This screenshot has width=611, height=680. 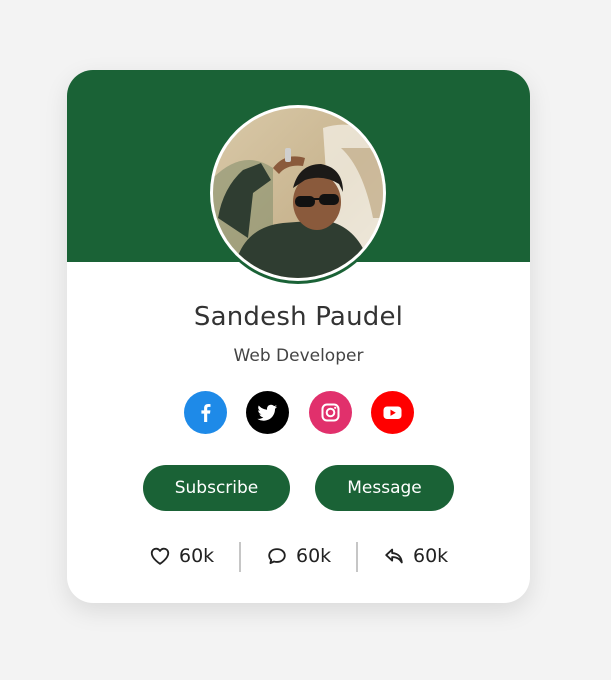 What do you see at coordinates (431, 556) in the screenshot?
I see `shares-count: 60k` at bounding box center [431, 556].